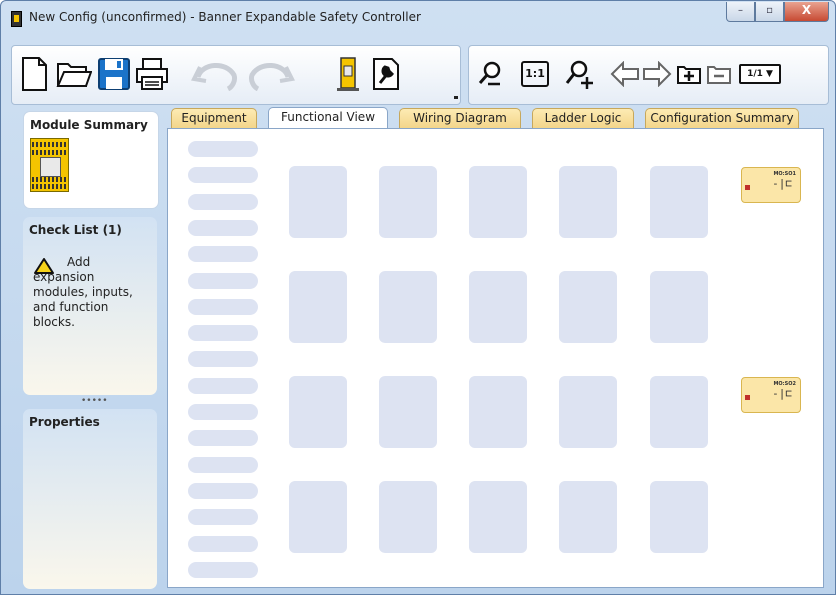 The image size is (836, 595). I want to click on redo-icon, so click(271, 74).